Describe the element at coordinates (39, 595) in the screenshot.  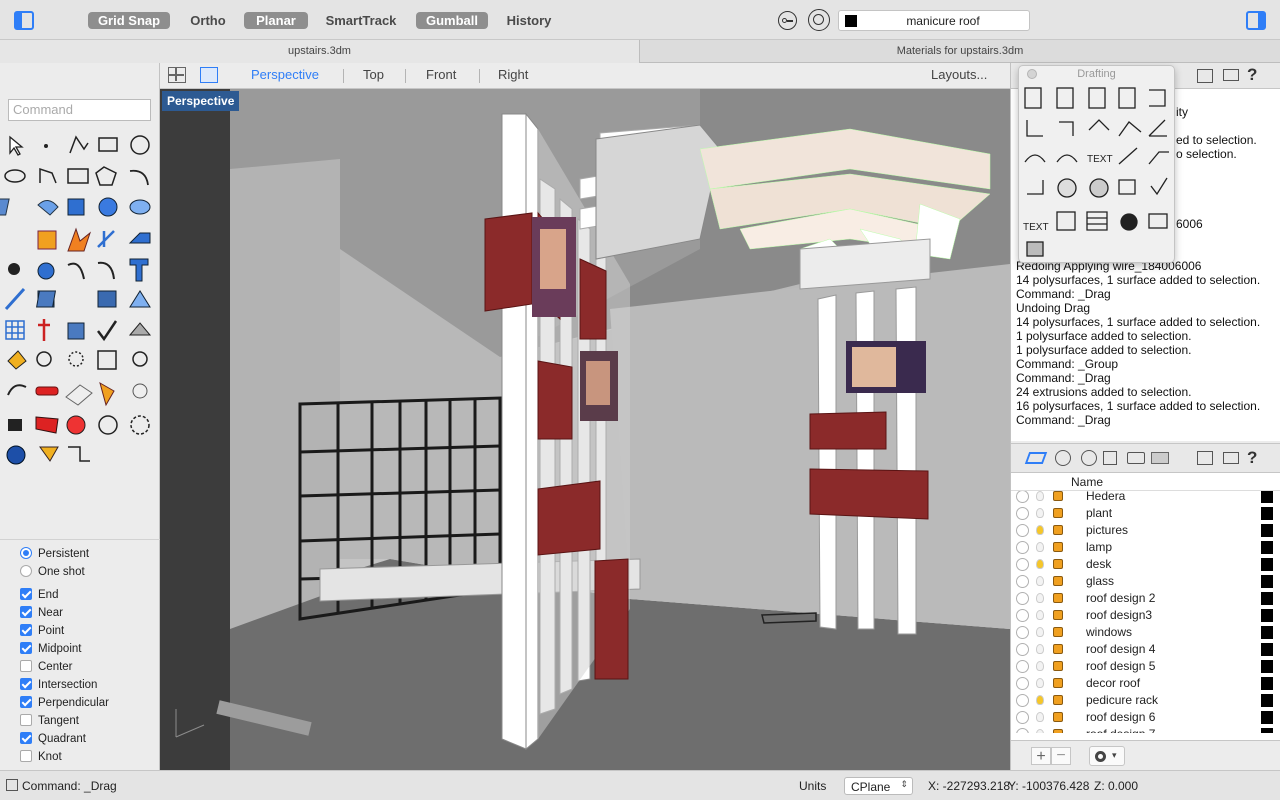
I see `osnap-end-checkbox: End` at that location.